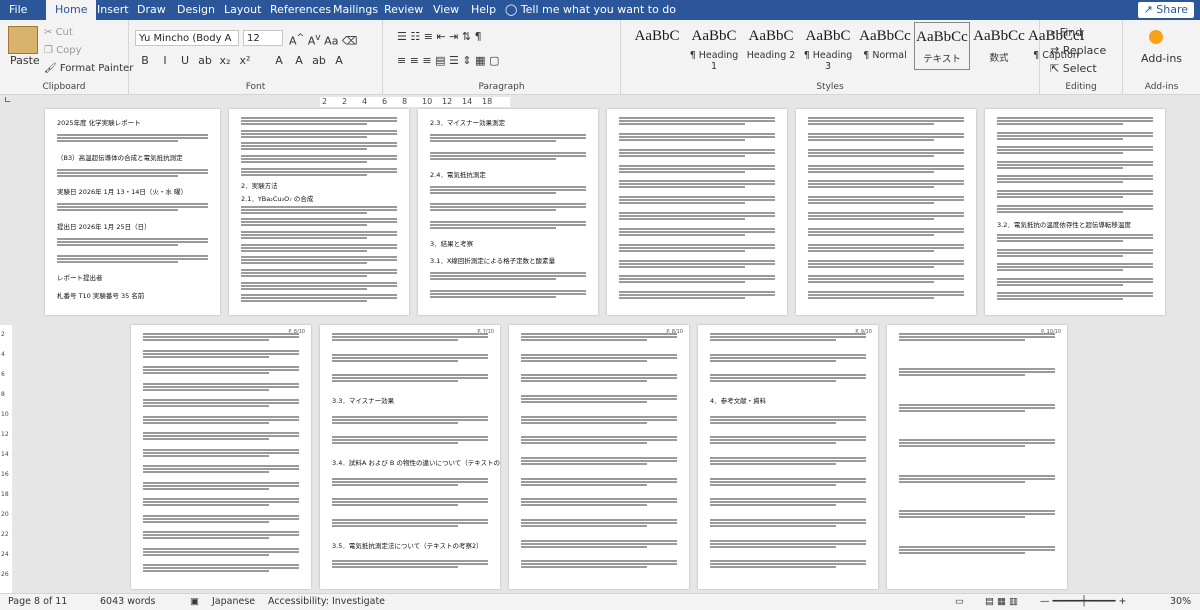 Image resolution: width=1200 pixels, height=610 pixels. I want to click on zoom-slider: — ━━━━━┿━━━━━ +, so click(1083, 602).